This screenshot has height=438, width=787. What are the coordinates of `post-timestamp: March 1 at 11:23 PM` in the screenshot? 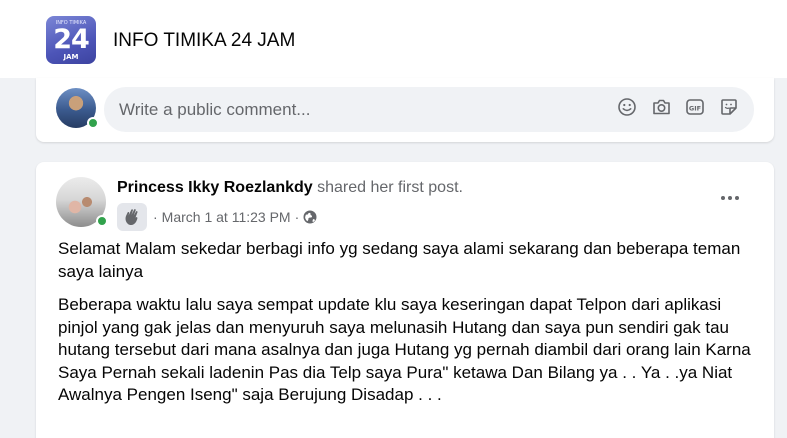 It's located at (226, 217).